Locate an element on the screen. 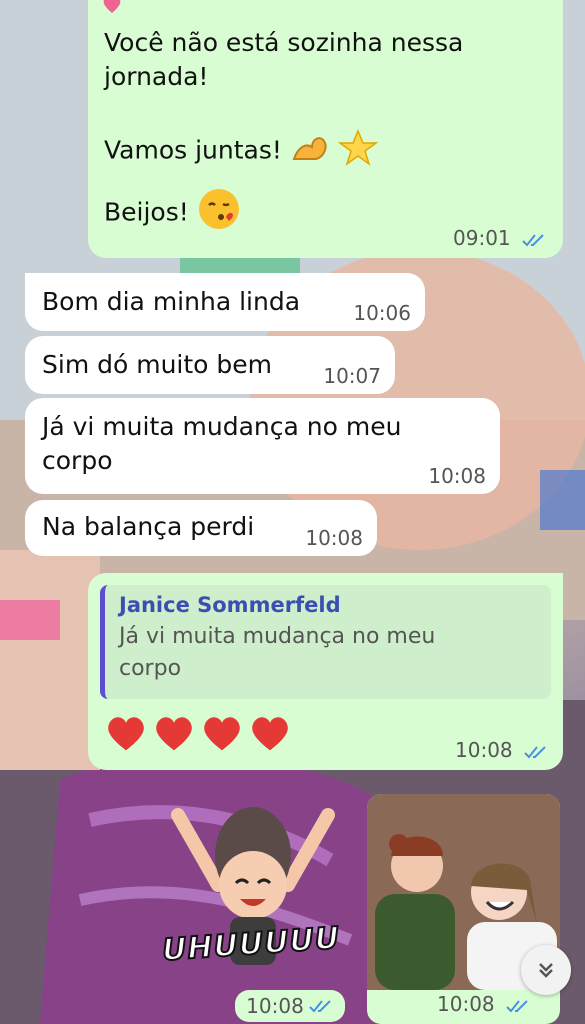 This screenshot has width=585, height=1024. face-blowing-kiss-emoji-icon is located at coordinates (219, 213).